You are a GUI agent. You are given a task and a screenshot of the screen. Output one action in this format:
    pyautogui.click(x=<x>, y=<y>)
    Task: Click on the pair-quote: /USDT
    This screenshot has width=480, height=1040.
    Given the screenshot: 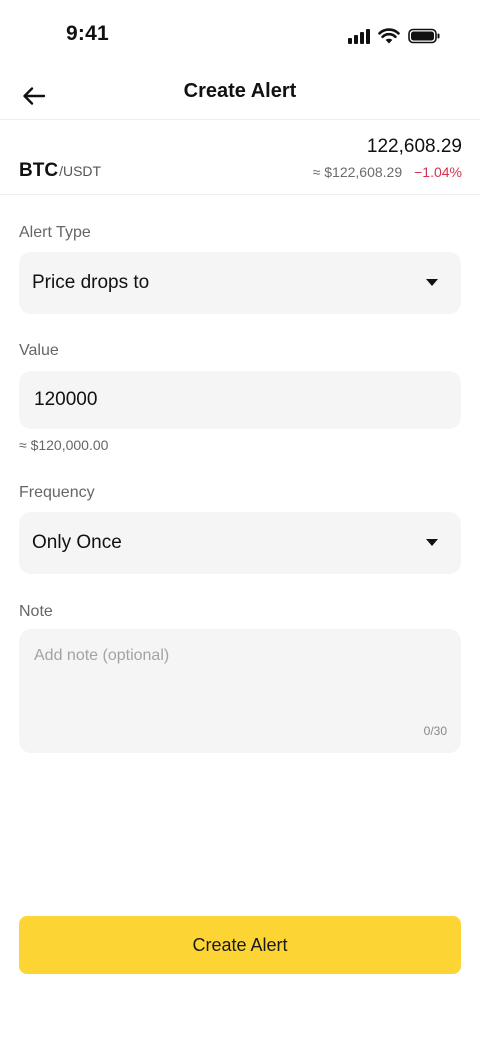 What is the action you would take?
    pyautogui.click(x=80, y=171)
    